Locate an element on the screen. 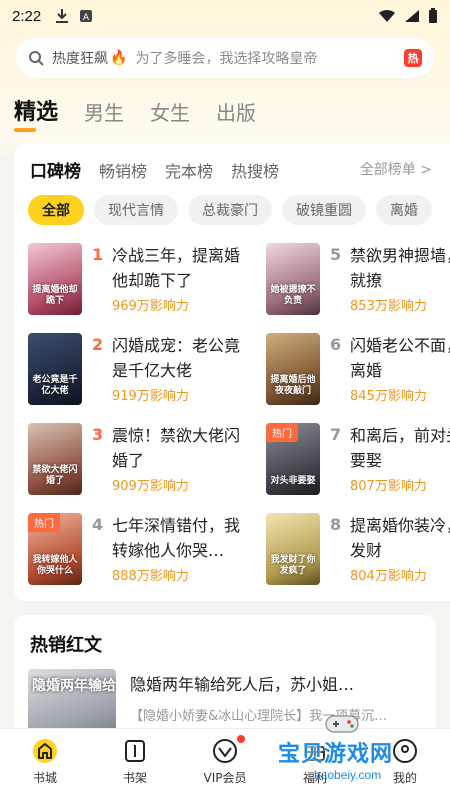 The width and height of the screenshot is (450, 800). nav-bookstore: 书城 is located at coordinates (45, 764).